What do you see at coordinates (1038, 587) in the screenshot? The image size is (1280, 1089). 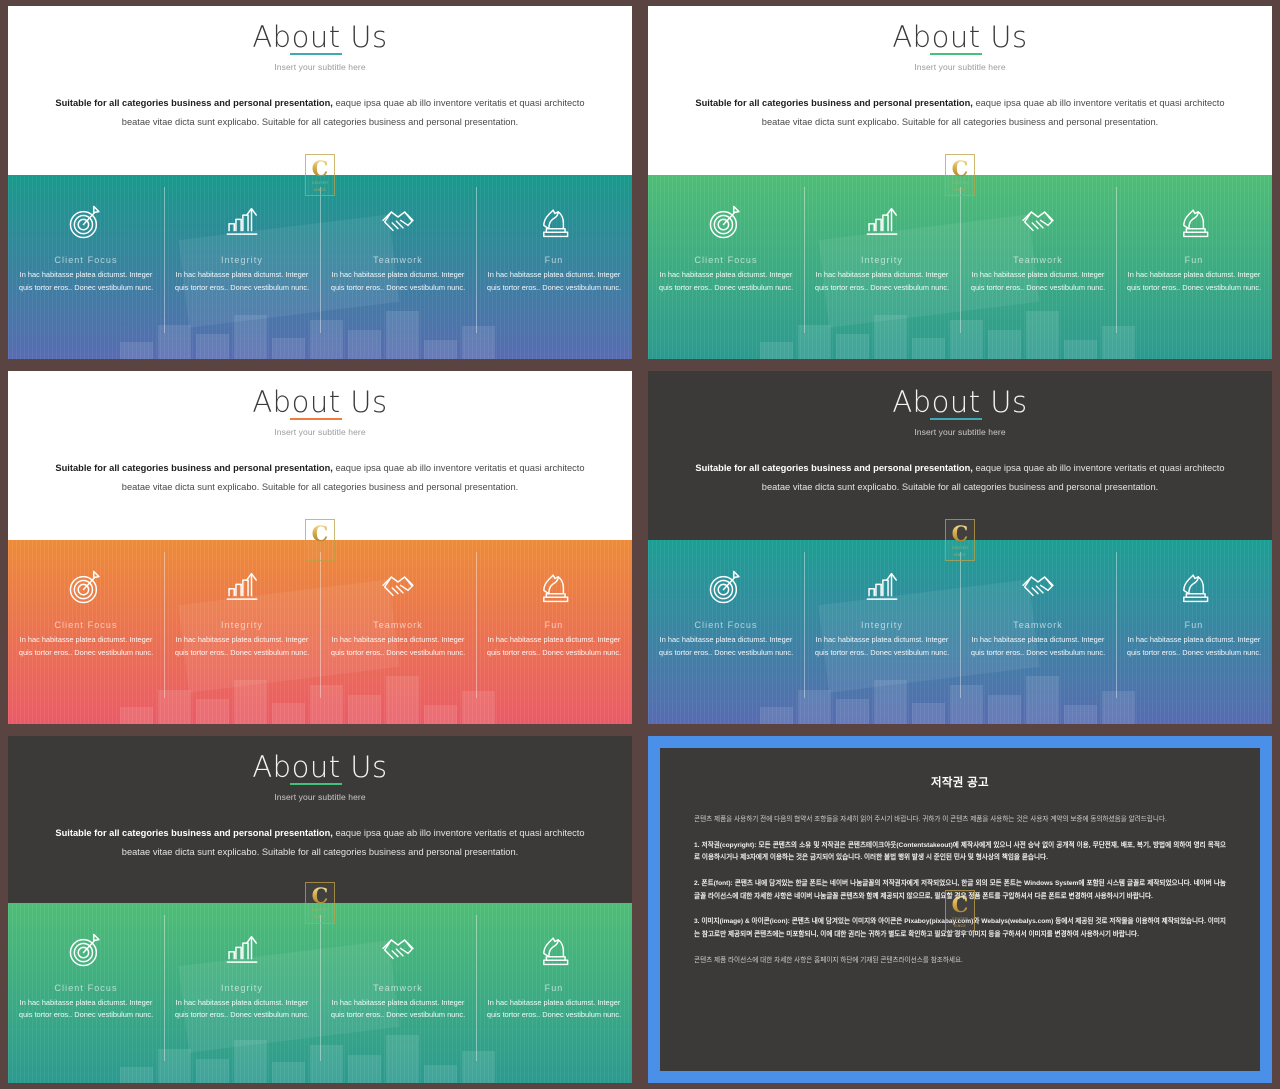 I see `handshake-icon` at bounding box center [1038, 587].